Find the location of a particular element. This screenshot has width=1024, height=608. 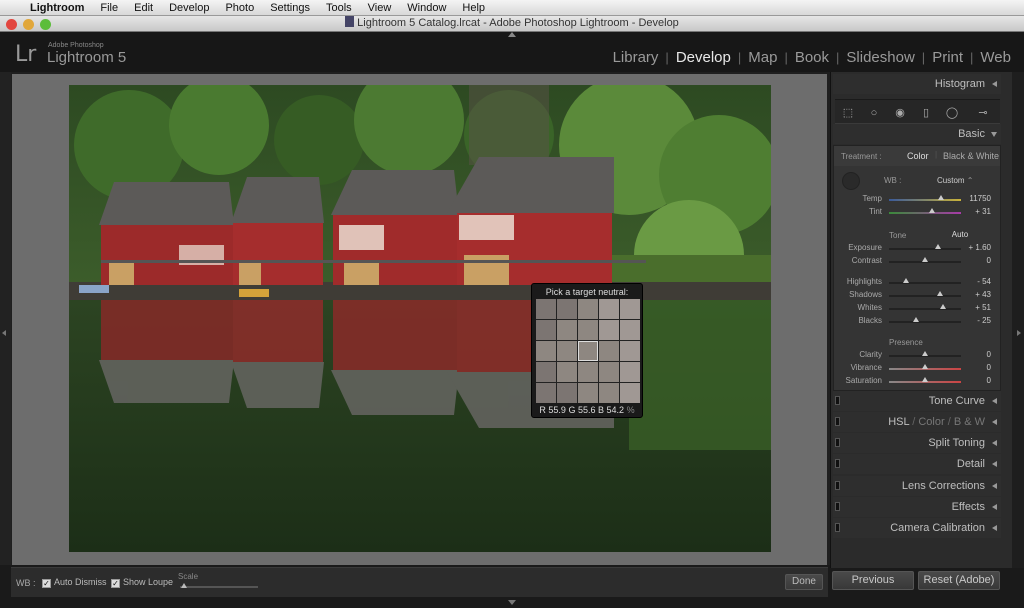

split-toning-panel-header: Split Toning is located at coordinates (917, 443).